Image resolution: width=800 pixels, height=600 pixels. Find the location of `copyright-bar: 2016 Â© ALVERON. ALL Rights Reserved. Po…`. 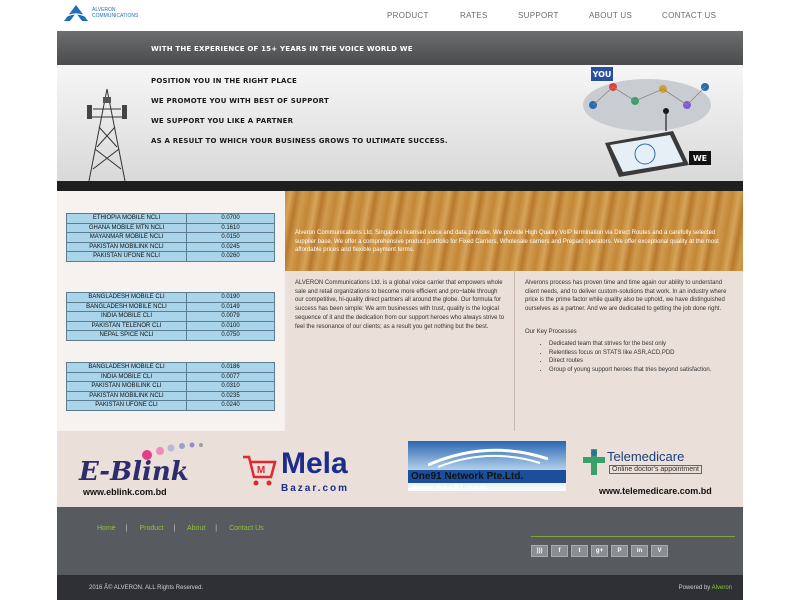

copyright-bar: 2016 Â© ALVERON. ALL Rights Reserved. Po… is located at coordinates (400, 587).